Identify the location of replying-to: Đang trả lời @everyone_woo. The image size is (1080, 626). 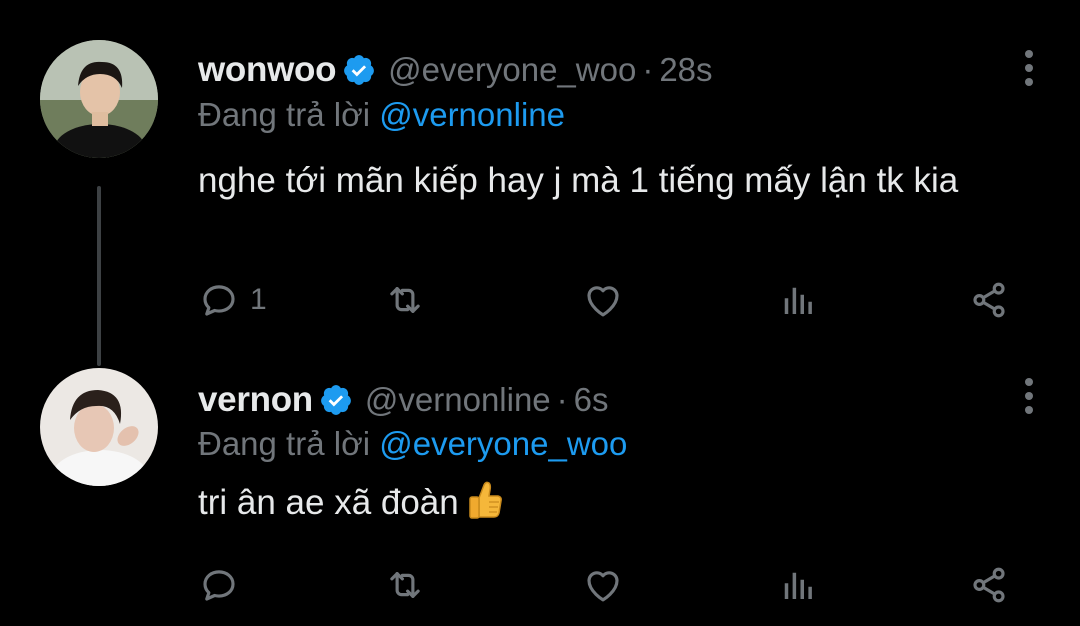
(412, 444).